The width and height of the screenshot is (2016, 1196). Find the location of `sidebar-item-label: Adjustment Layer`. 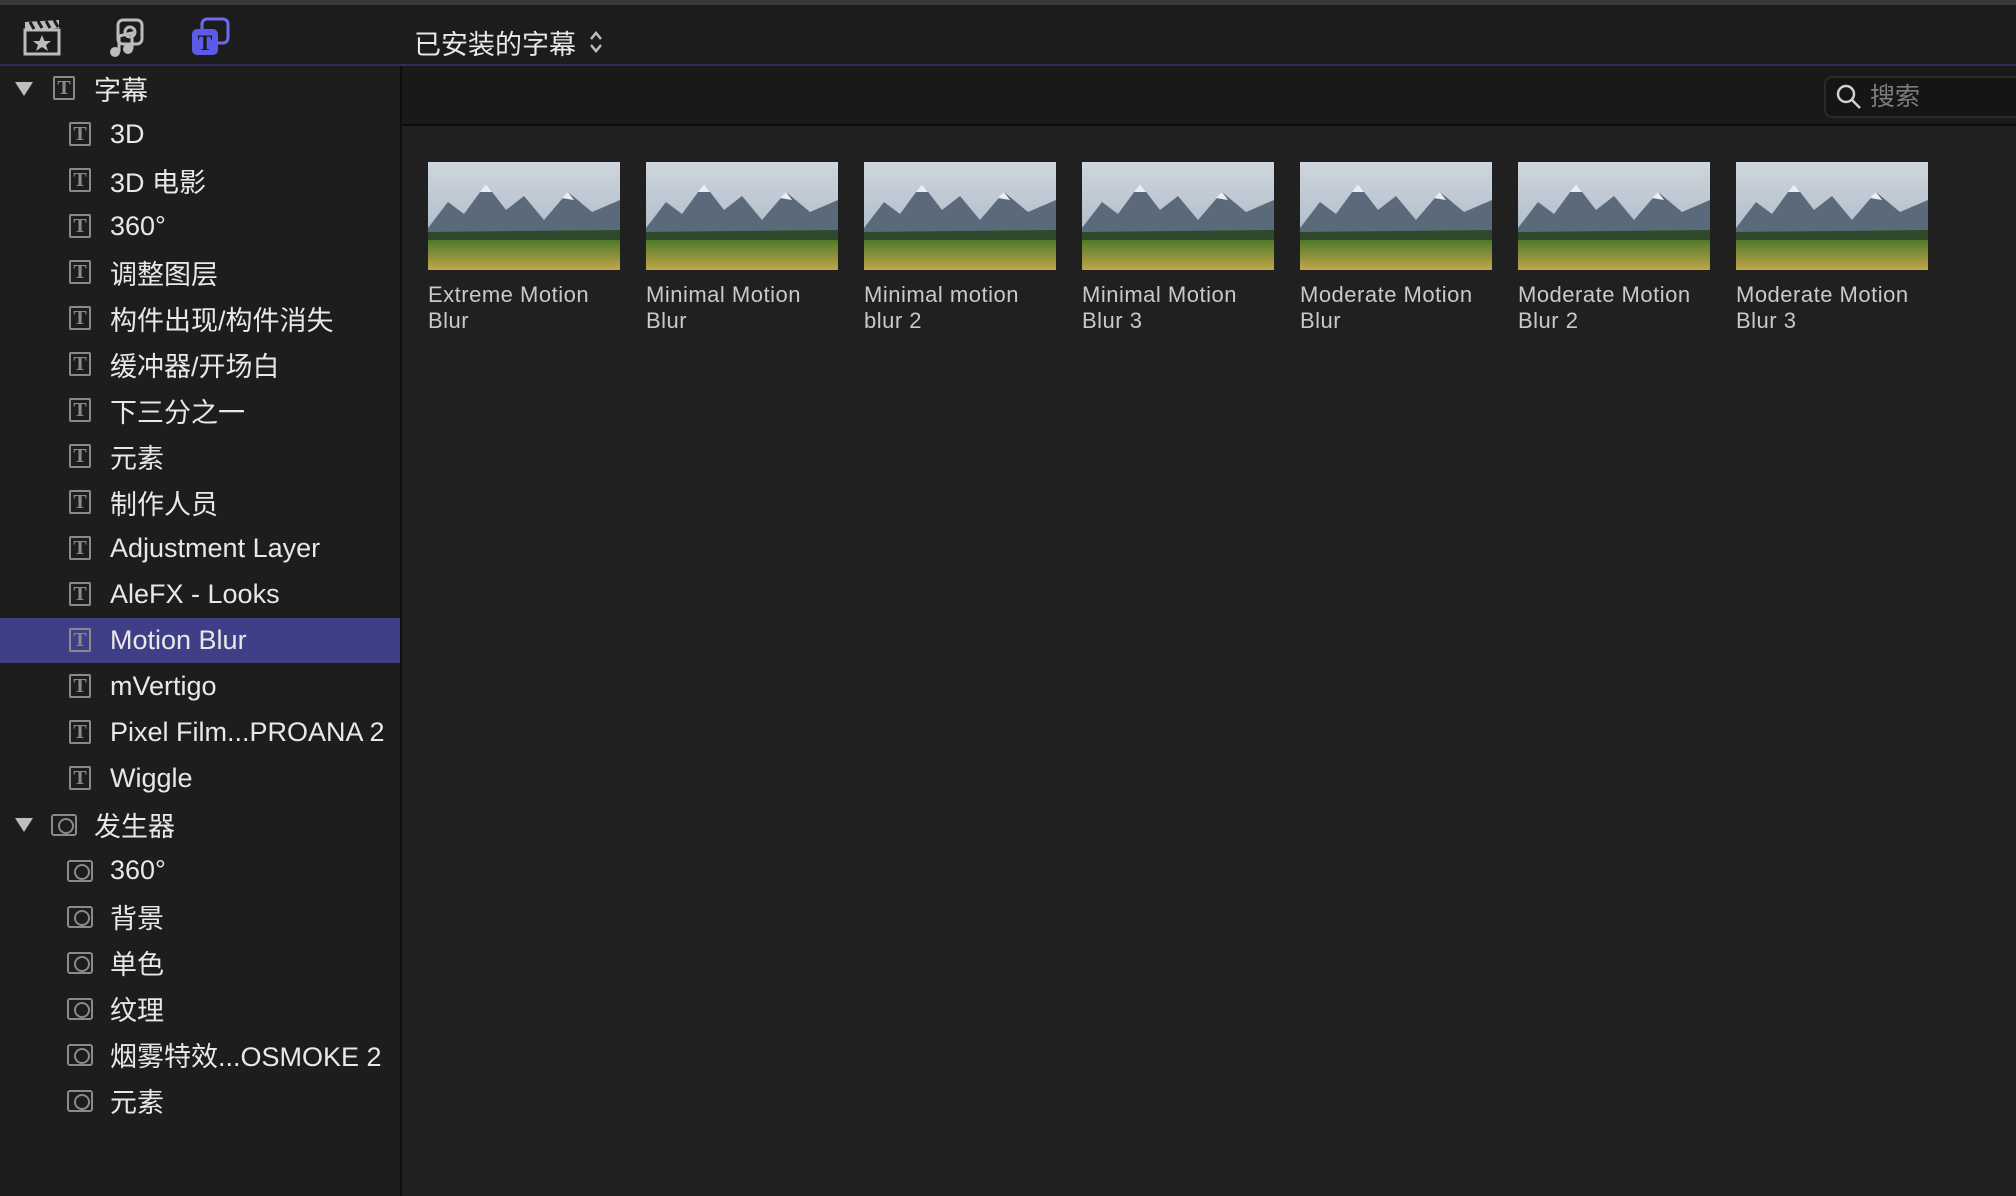

sidebar-item-label: Adjustment Layer is located at coordinates (215, 548).